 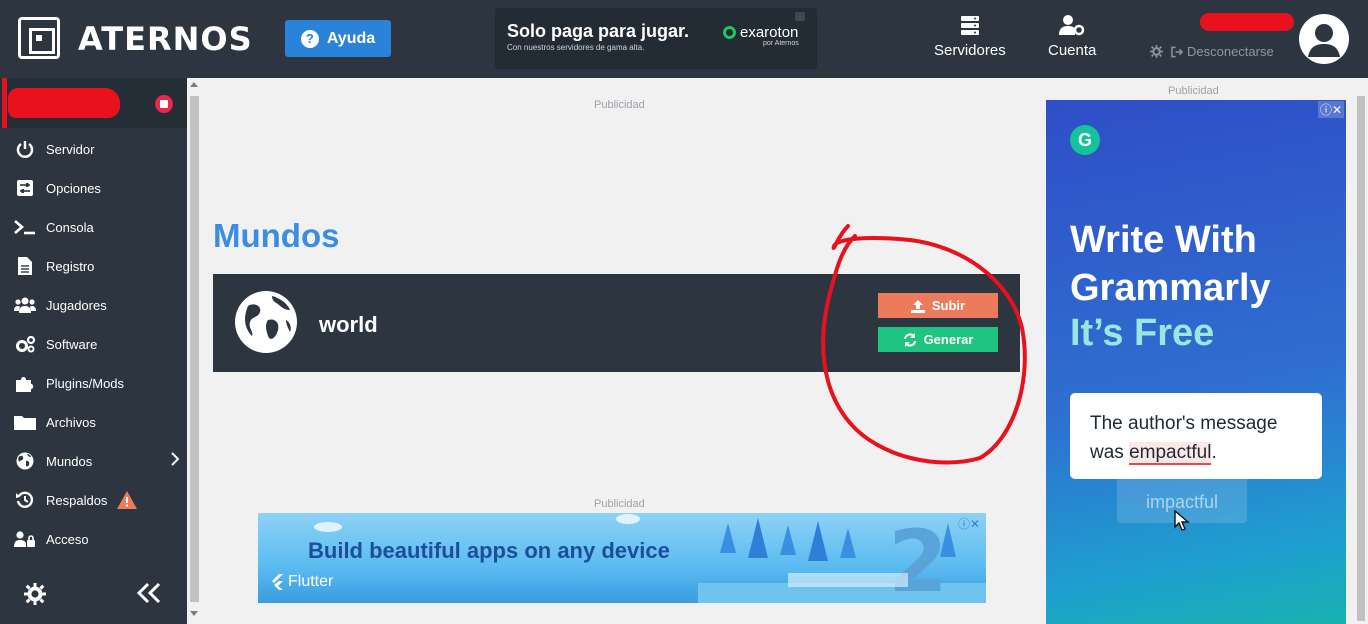 What do you see at coordinates (311, 581) in the screenshot?
I see `flutter-brand-label: Flutter` at bounding box center [311, 581].